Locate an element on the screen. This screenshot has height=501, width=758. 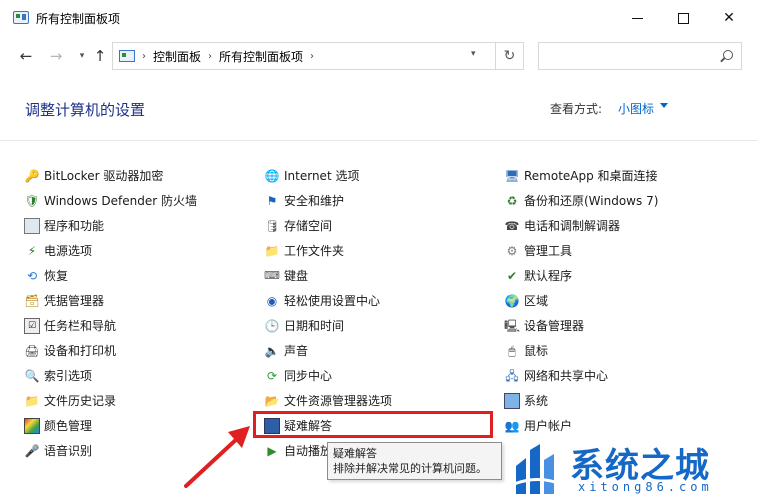
red-arrow-annotation is located at coordinates (217, 457).